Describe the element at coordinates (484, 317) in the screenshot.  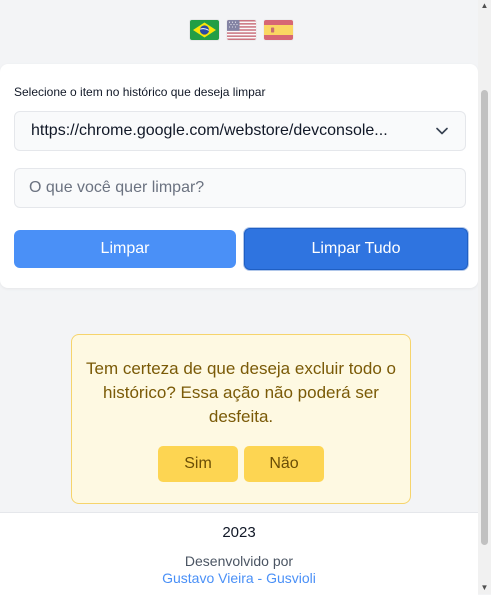
I see `scrollbar-thumb` at that location.